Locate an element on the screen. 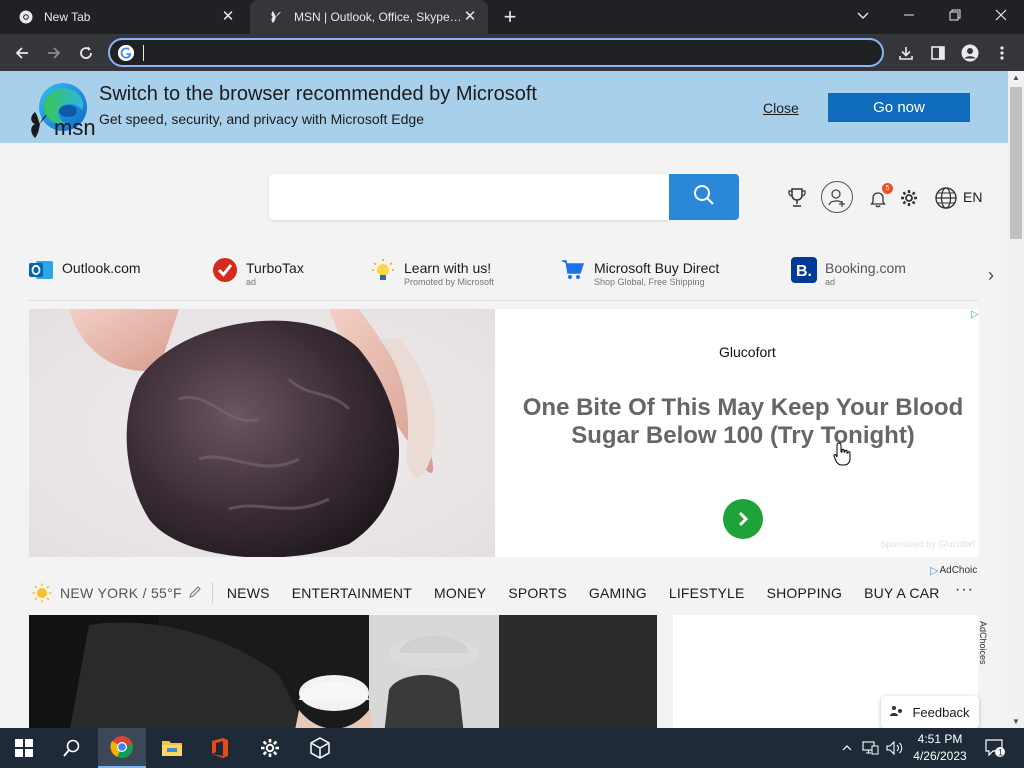 The width and height of the screenshot is (1024, 768). file-explorer-icon is located at coordinates (172, 748).